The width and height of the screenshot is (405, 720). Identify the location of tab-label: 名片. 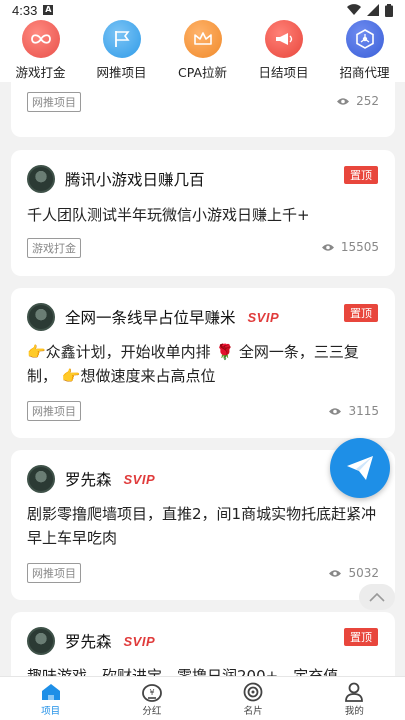
(253, 711).